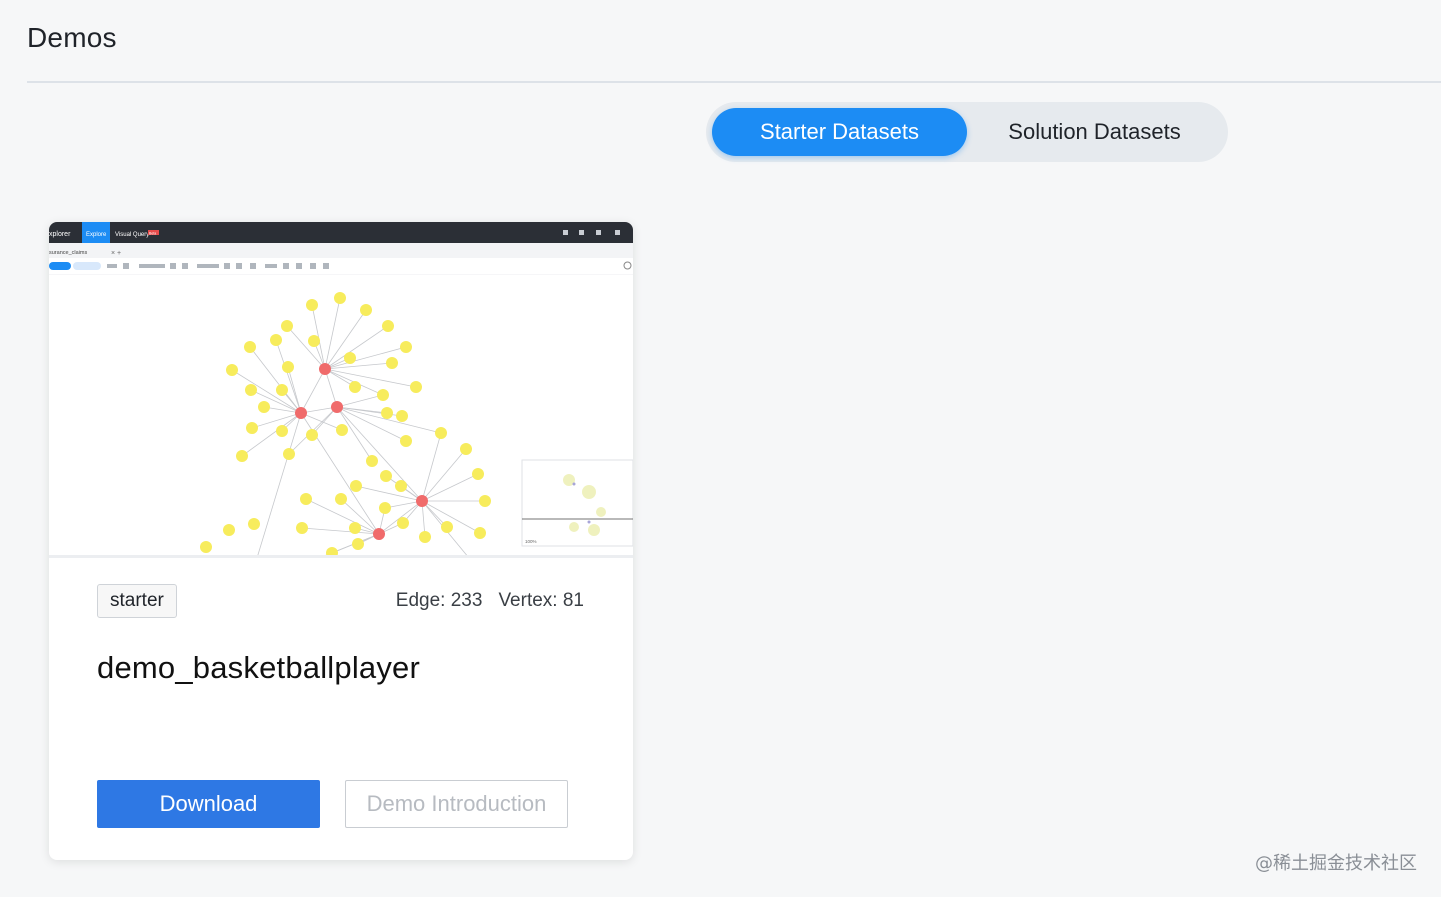 This screenshot has width=1441, height=897. What do you see at coordinates (839, 132) in the screenshot?
I see `tab-starter-datasets: Starter Datasets` at bounding box center [839, 132].